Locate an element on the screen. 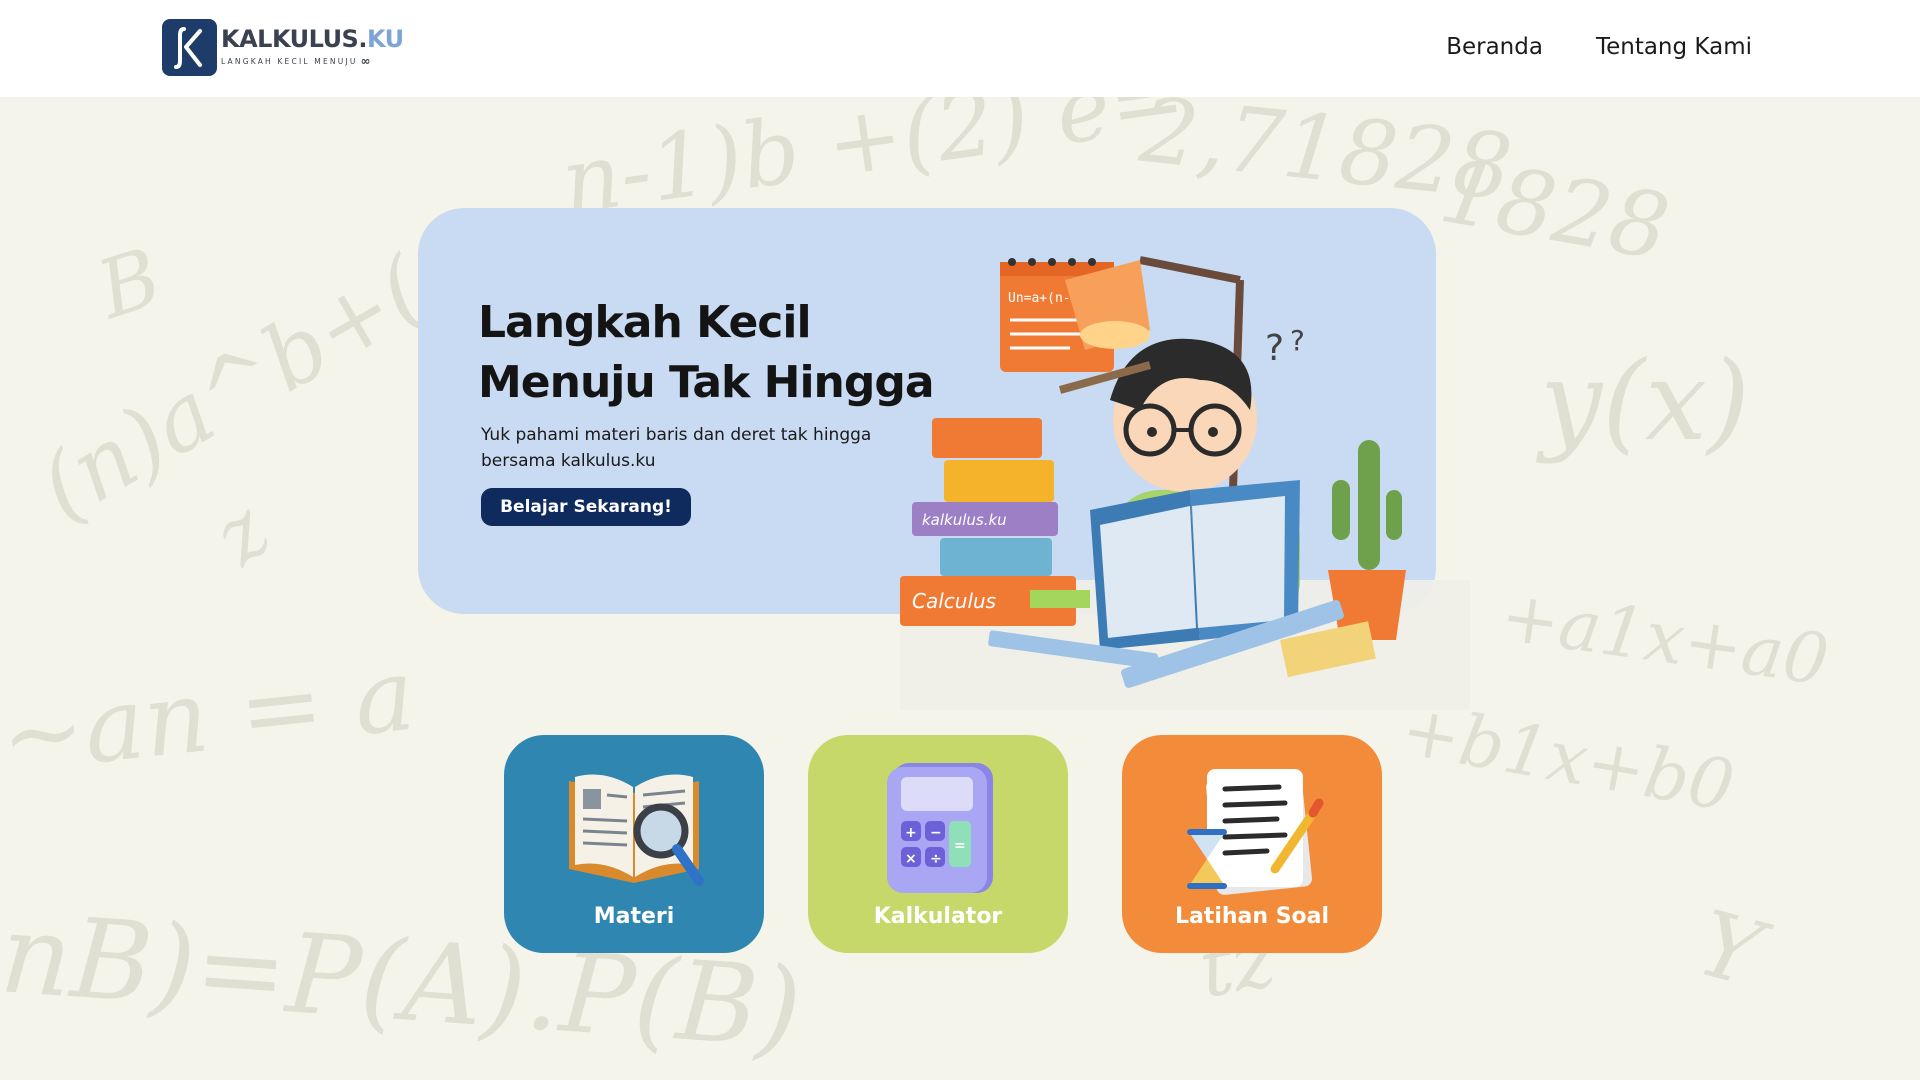  infinity-icon: ∞ is located at coordinates (365, 61).